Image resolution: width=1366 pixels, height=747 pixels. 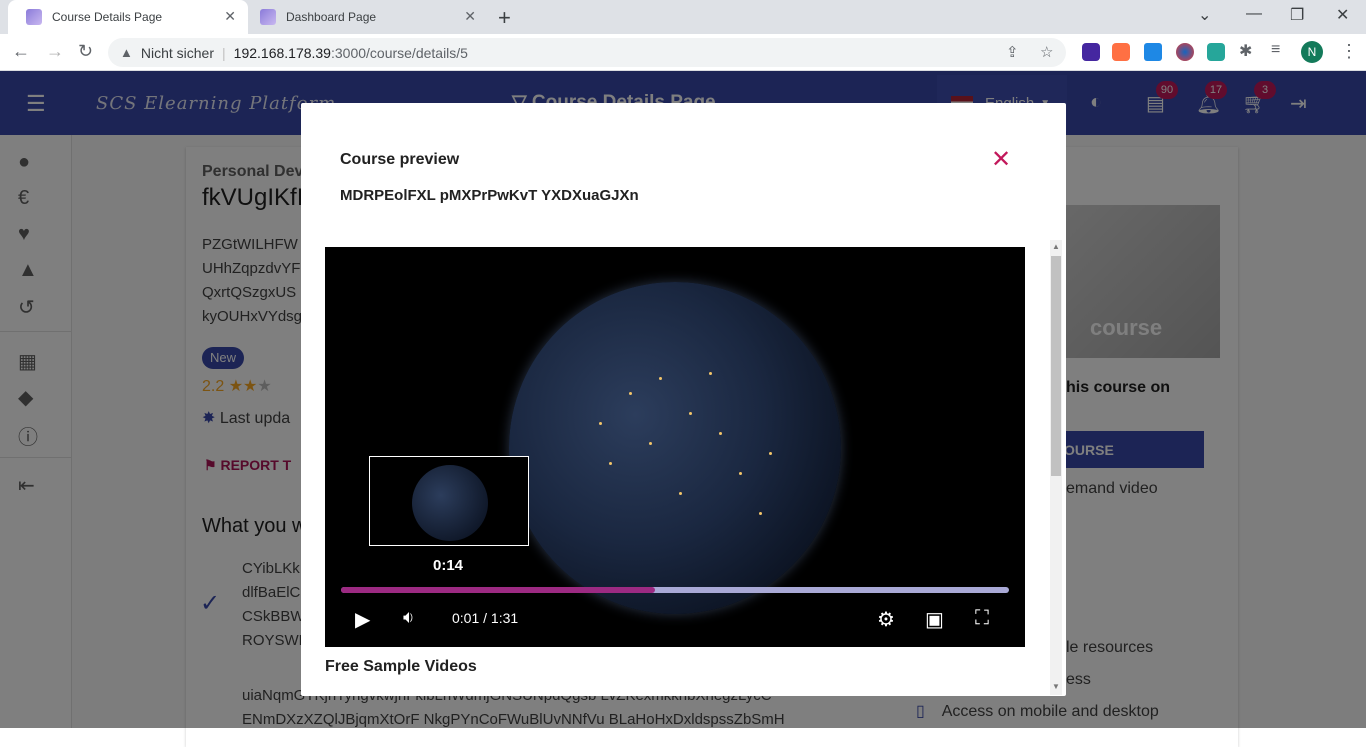 What do you see at coordinates (400, 159) in the screenshot?
I see `dialog-title: Course preview` at bounding box center [400, 159].